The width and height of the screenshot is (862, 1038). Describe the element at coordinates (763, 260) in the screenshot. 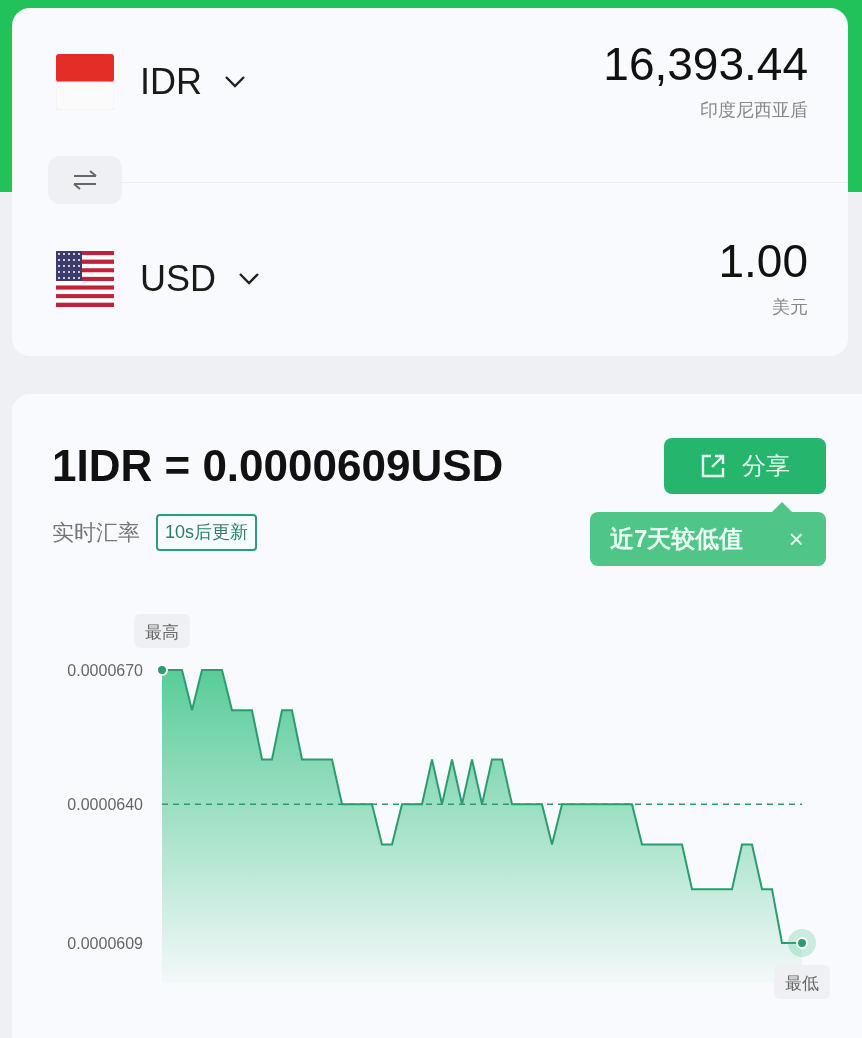

I see `amount-value: 1.00` at that location.